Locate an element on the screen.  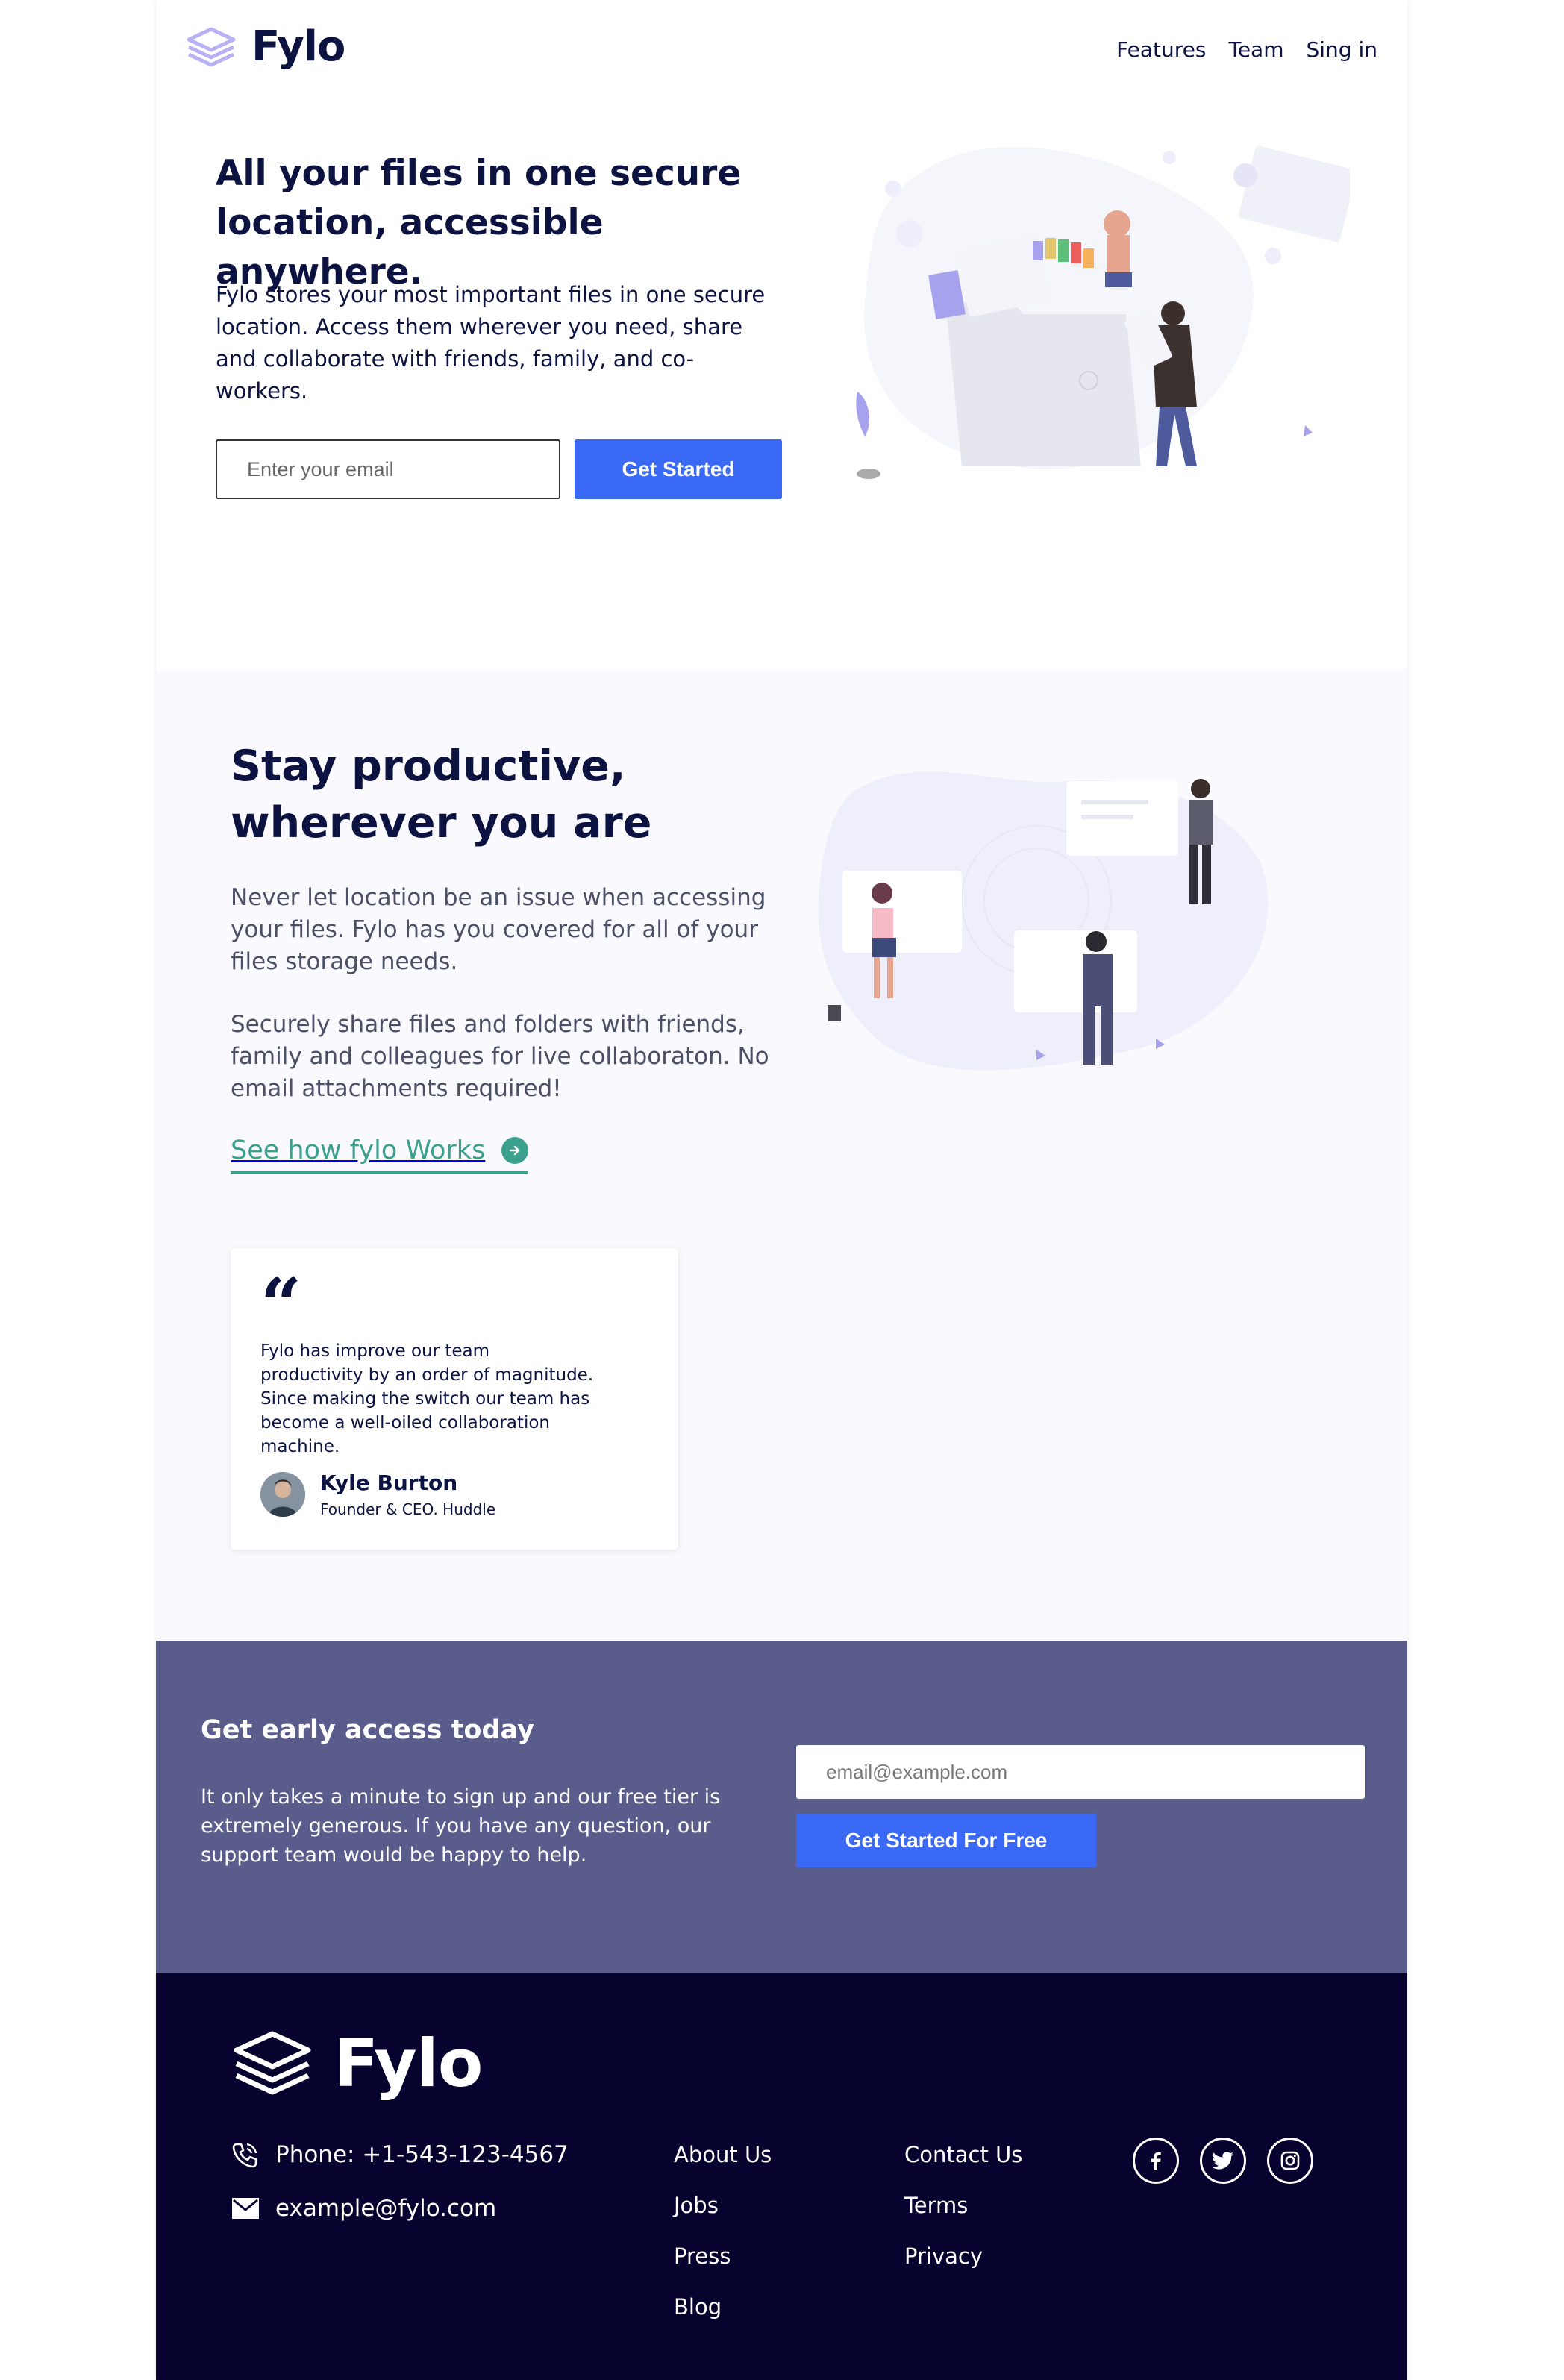
footer-link-about-us: About Us is located at coordinates (723, 2155).